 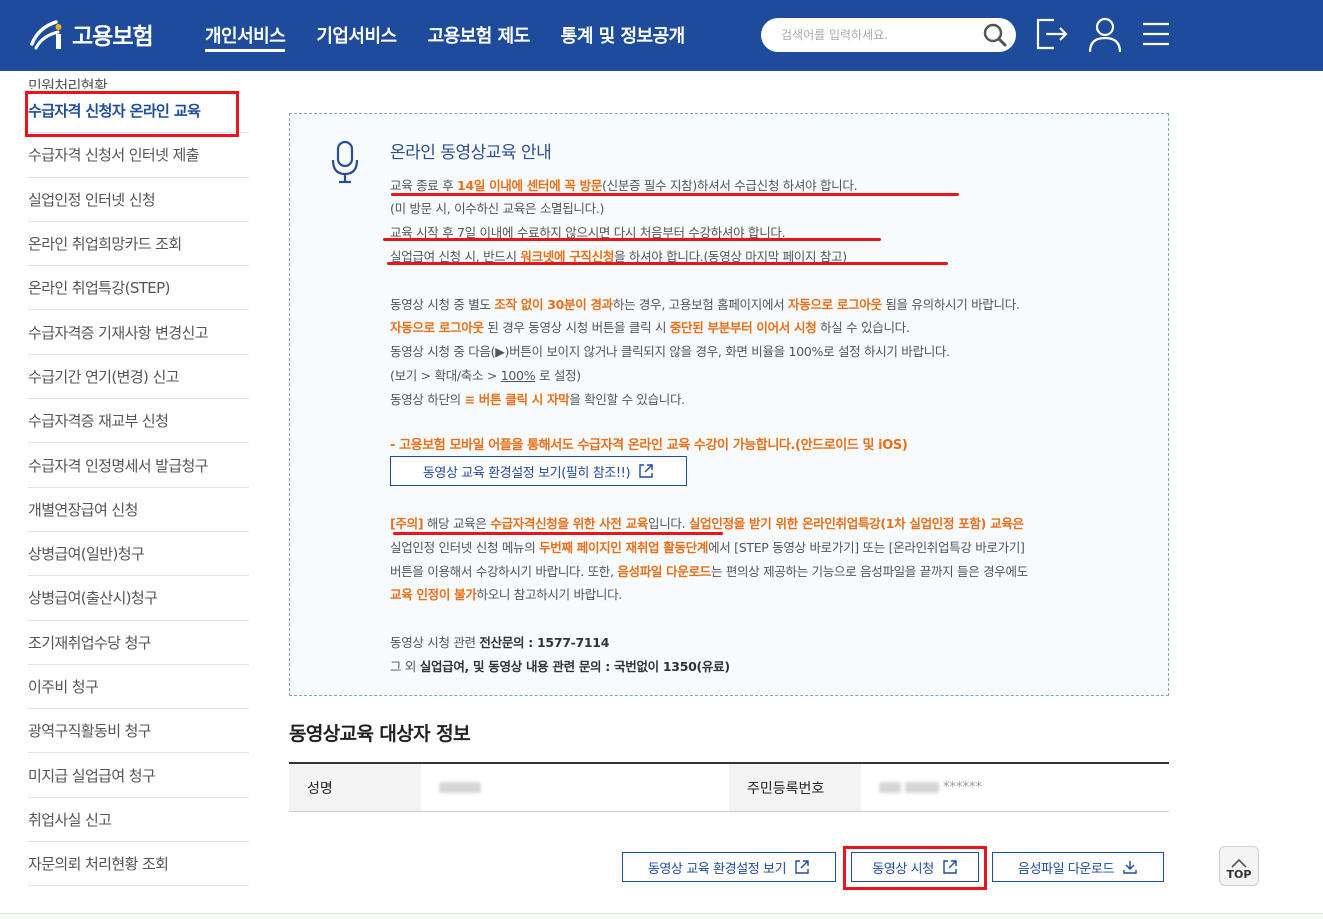 I want to click on search-icon, so click(x=995, y=35).